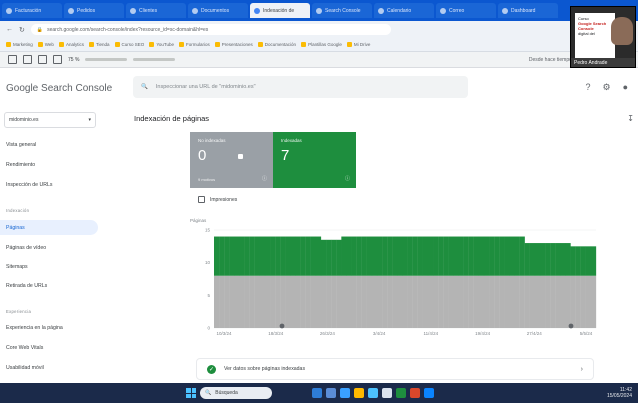 The width and height of the screenshot is (638, 403). Describe the element at coordinates (94, 10) in the screenshot. I see `browser-tab: Pedidos` at that location.